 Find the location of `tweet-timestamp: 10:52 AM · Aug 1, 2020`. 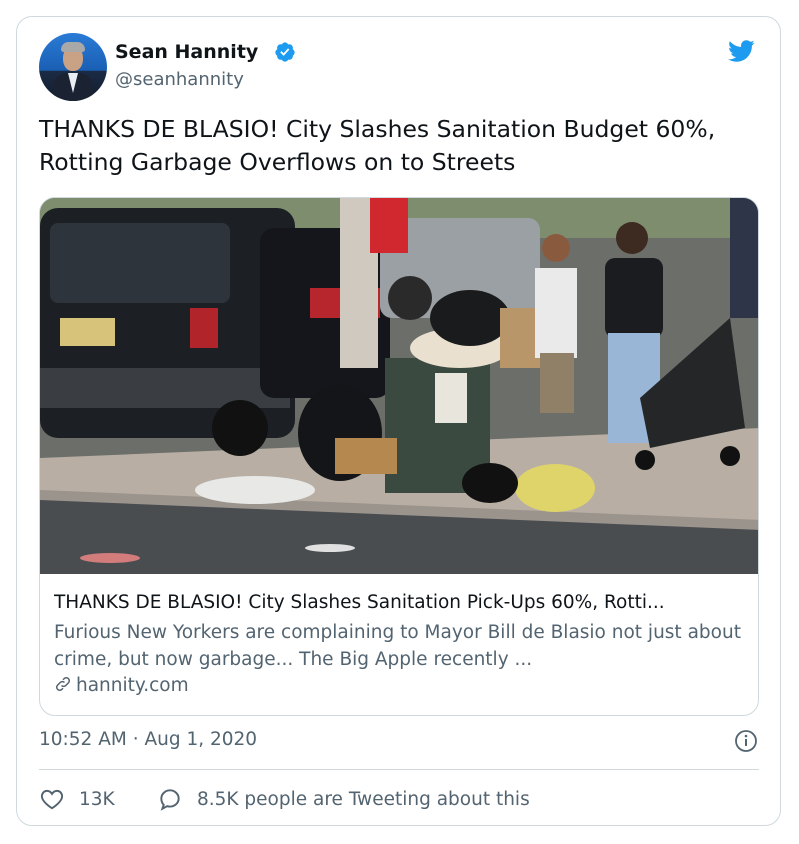

tweet-timestamp: 10:52 AM · Aug 1, 2020 is located at coordinates (148, 739).